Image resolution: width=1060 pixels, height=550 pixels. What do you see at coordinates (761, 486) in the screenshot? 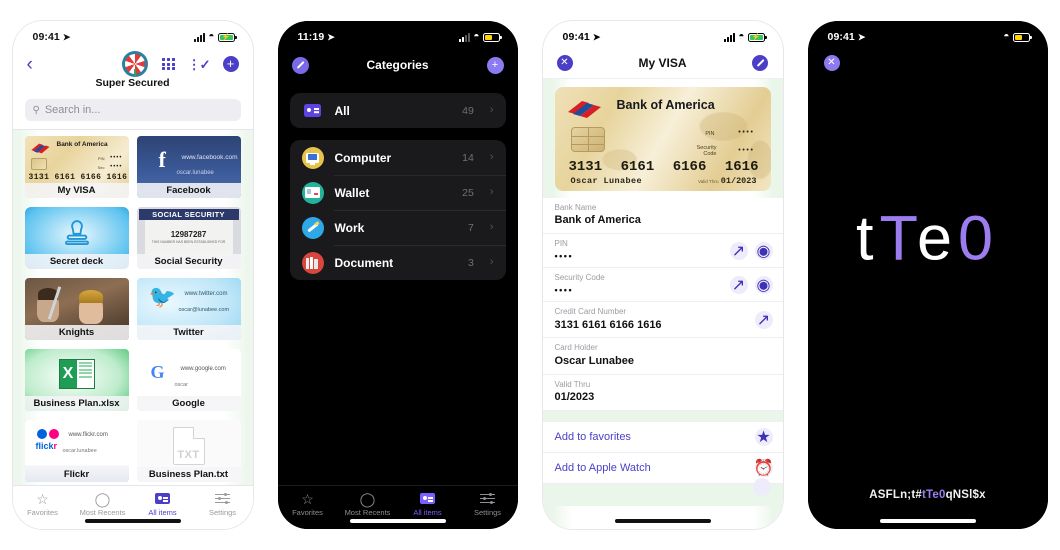
I see `partial-action-icon` at bounding box center [761, 486].